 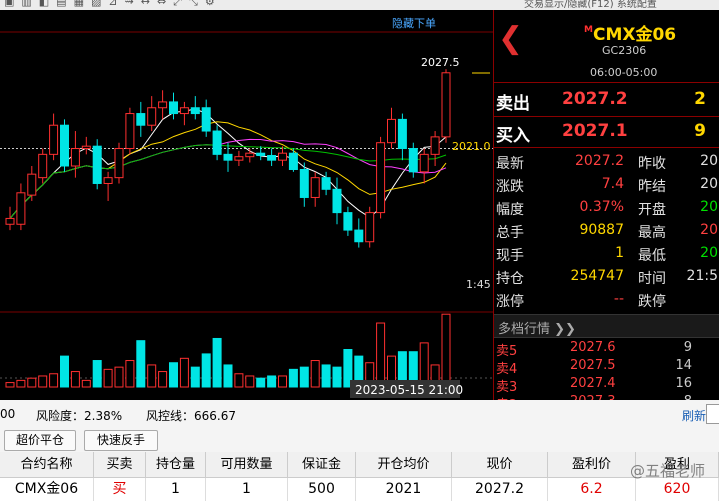 I want to click on refresh-button: 刷新, so click(x=694, y=415).